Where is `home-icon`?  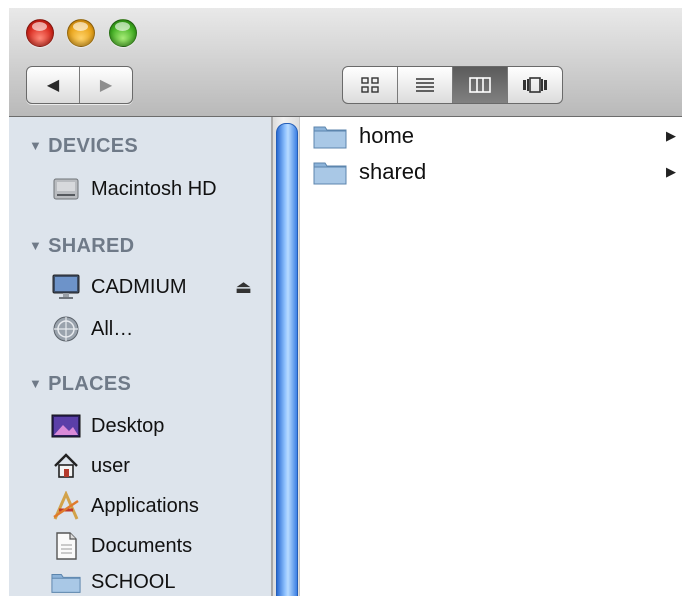
home-icon is located at coordinates (66, 466).